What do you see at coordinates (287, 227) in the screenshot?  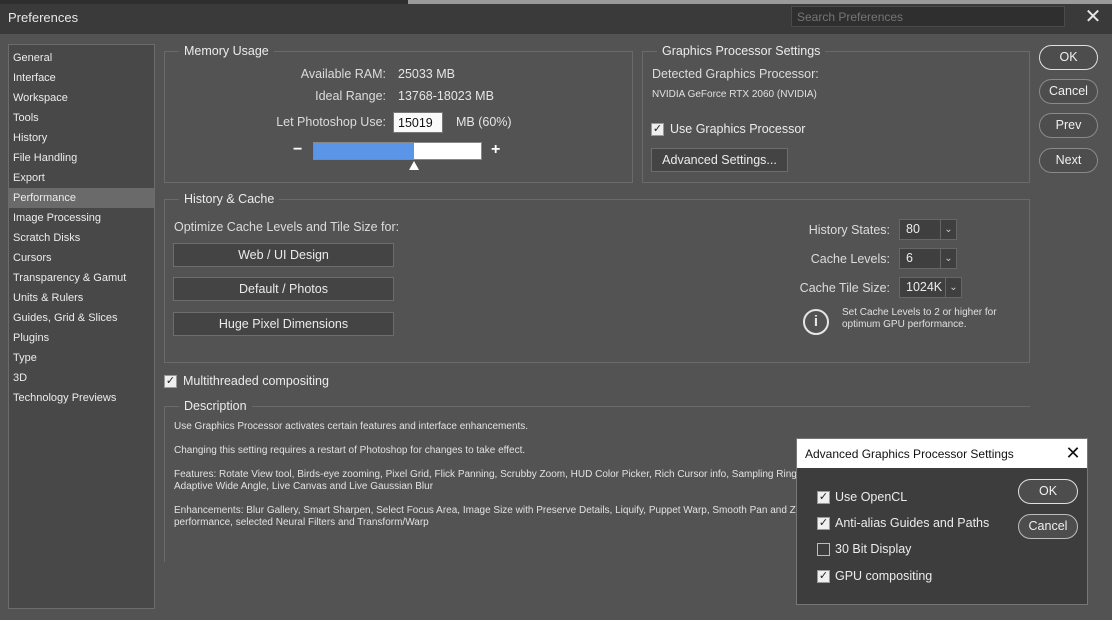 I see `optimize-label: Optimize Cache Levels and Tile Size for:` at bounding box center [287, 227].